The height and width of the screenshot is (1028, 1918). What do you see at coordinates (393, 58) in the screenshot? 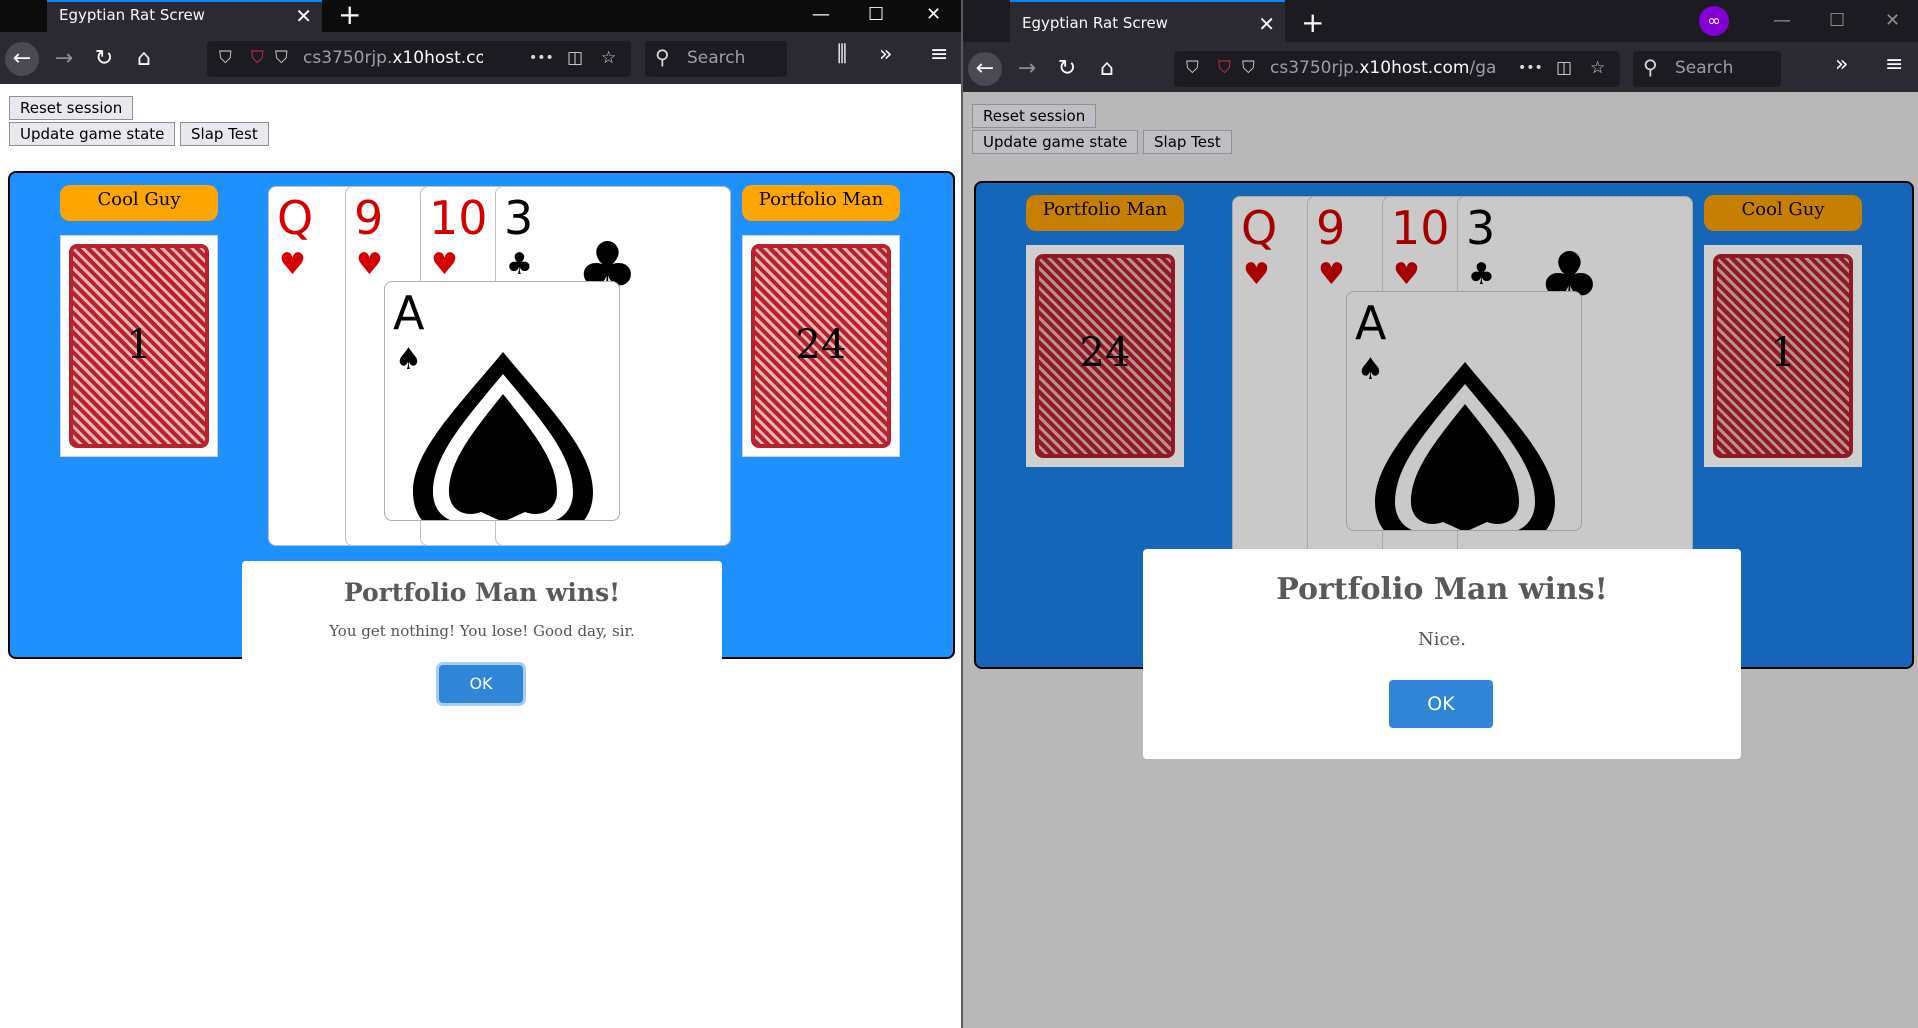
I see `url-text: cs3750rjp.x10host.com/` at bounding box center [393, 58].